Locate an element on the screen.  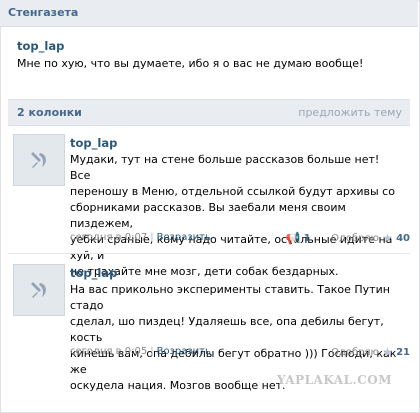
post-actions: Одобряю ★ 21 is located at coordinates (370, 352).